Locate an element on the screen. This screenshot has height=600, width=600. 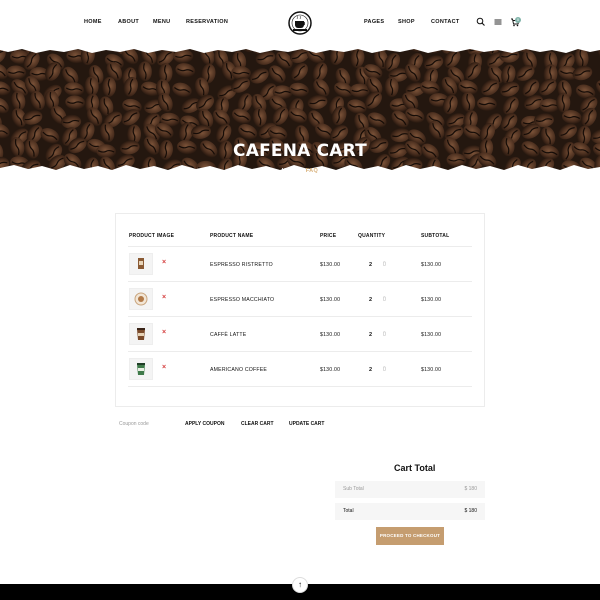
nav-menu: MENU is located at coordinates (161, 22).